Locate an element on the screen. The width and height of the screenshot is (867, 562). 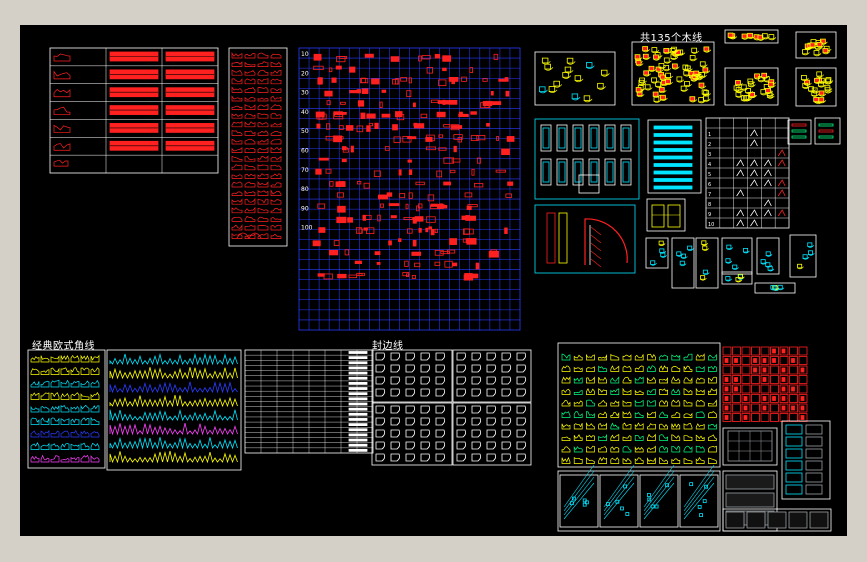
panel-cyan-detail-sheet is located at coordinates (575, 78).